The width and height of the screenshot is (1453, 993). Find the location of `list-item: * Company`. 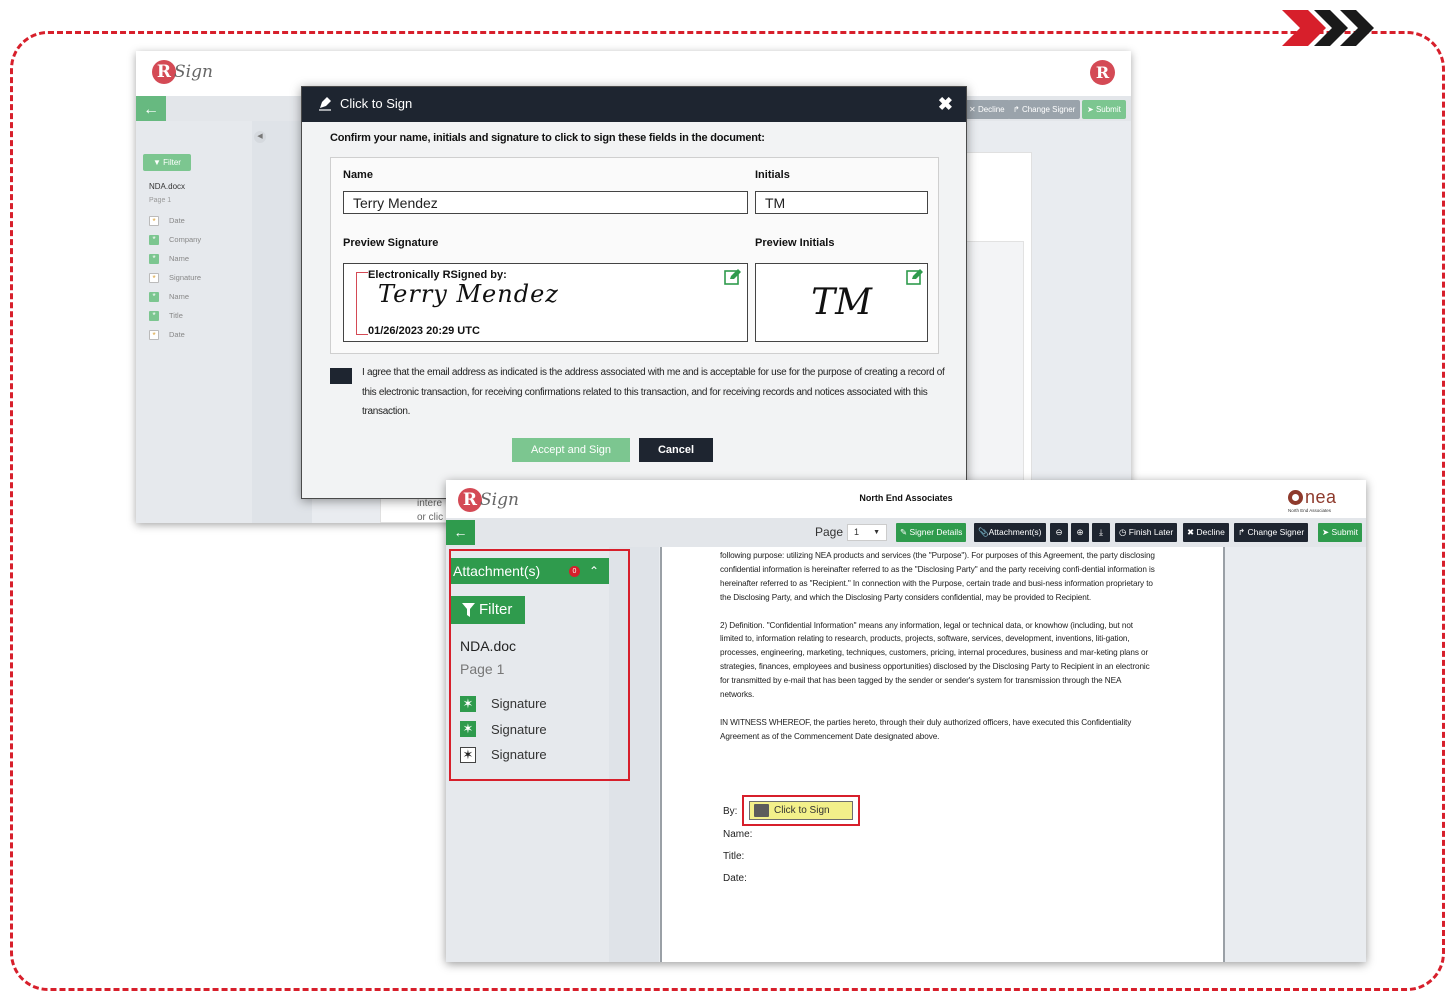

list-item: * Company is located at coordinates (175, 239).